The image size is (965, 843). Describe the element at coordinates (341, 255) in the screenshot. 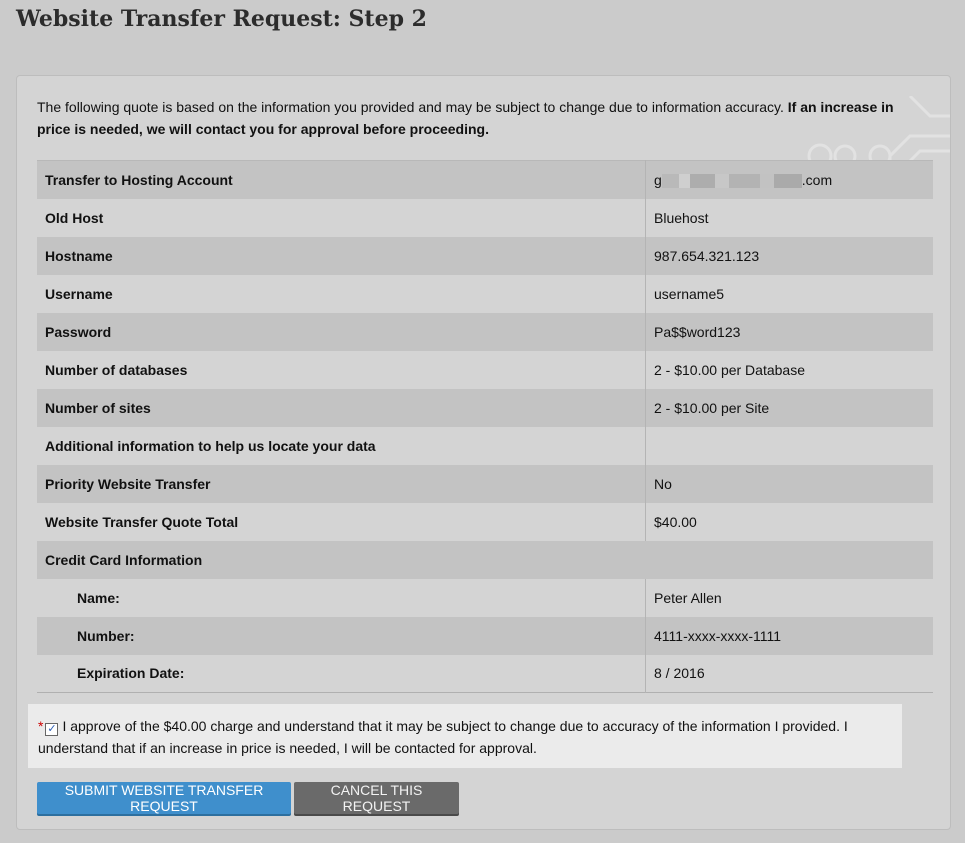

I see `row-label: Hostname` at that location.